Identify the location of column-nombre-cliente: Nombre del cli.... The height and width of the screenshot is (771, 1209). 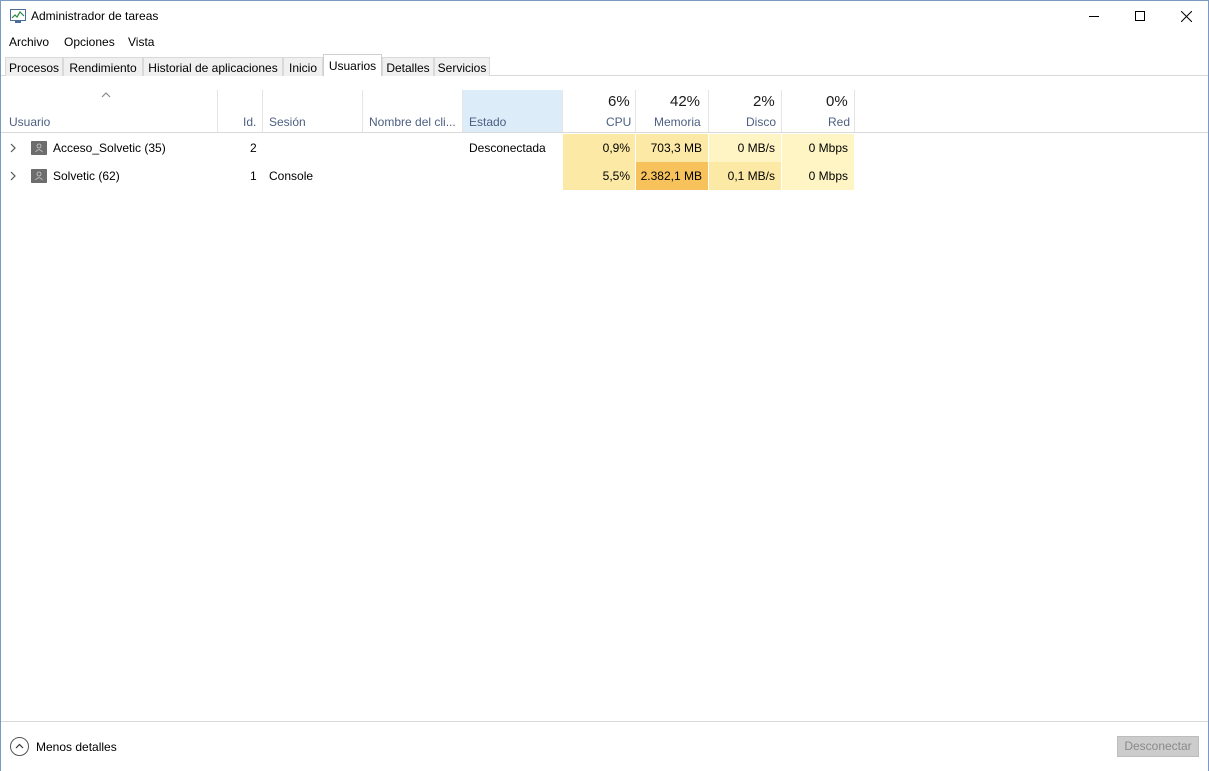
(412, 122).